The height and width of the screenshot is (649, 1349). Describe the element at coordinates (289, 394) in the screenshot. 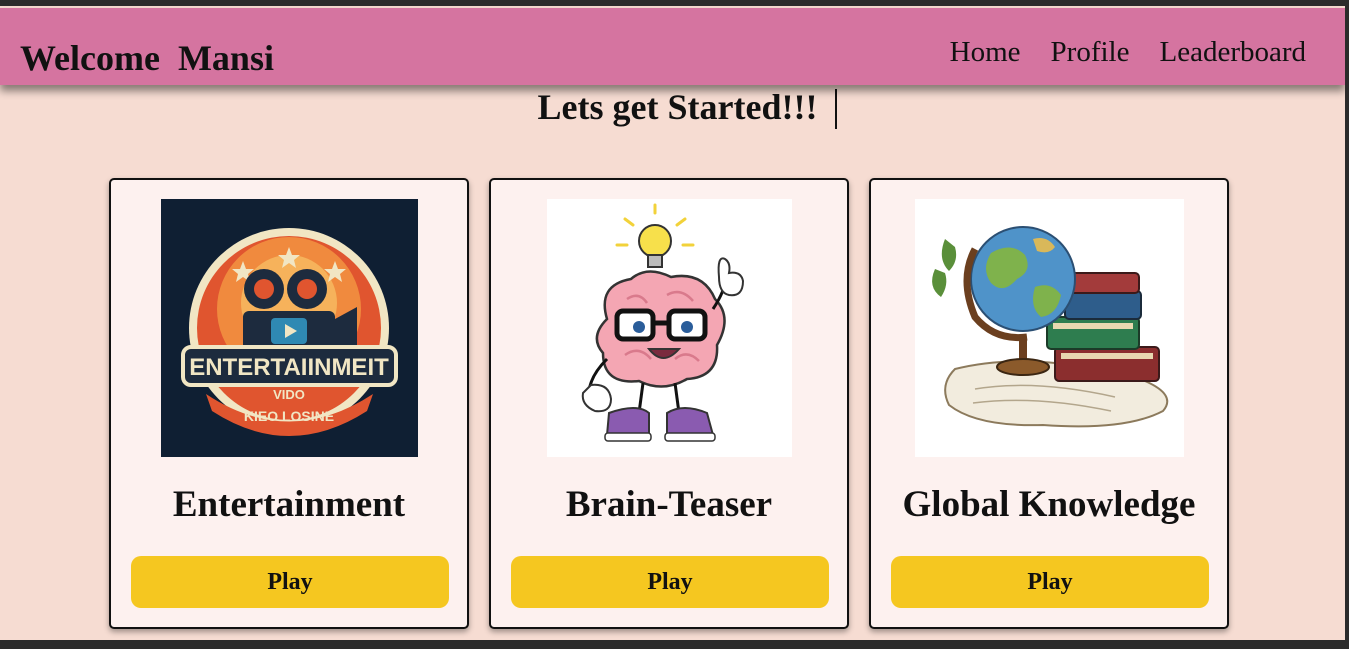

I see `badge-line2: VIDO` at that location.